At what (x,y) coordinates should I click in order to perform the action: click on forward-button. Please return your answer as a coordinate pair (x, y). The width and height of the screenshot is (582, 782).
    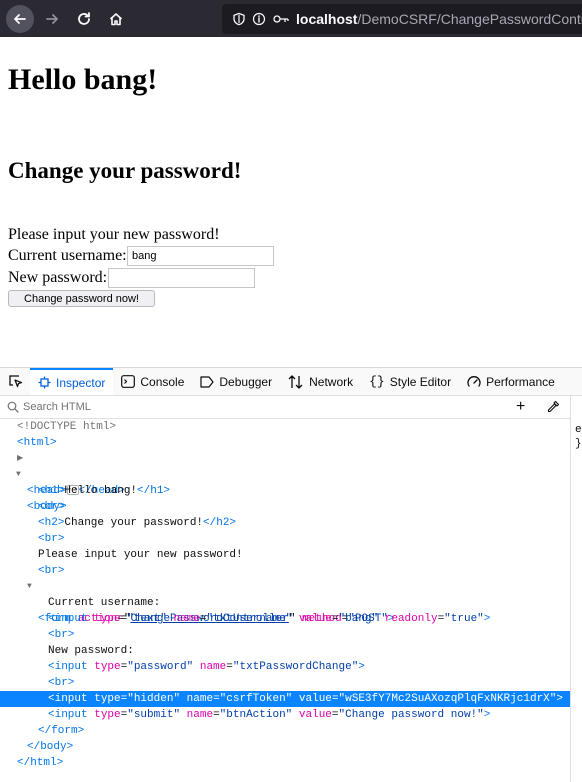
    Looking at the image, I should click on (52, 19).